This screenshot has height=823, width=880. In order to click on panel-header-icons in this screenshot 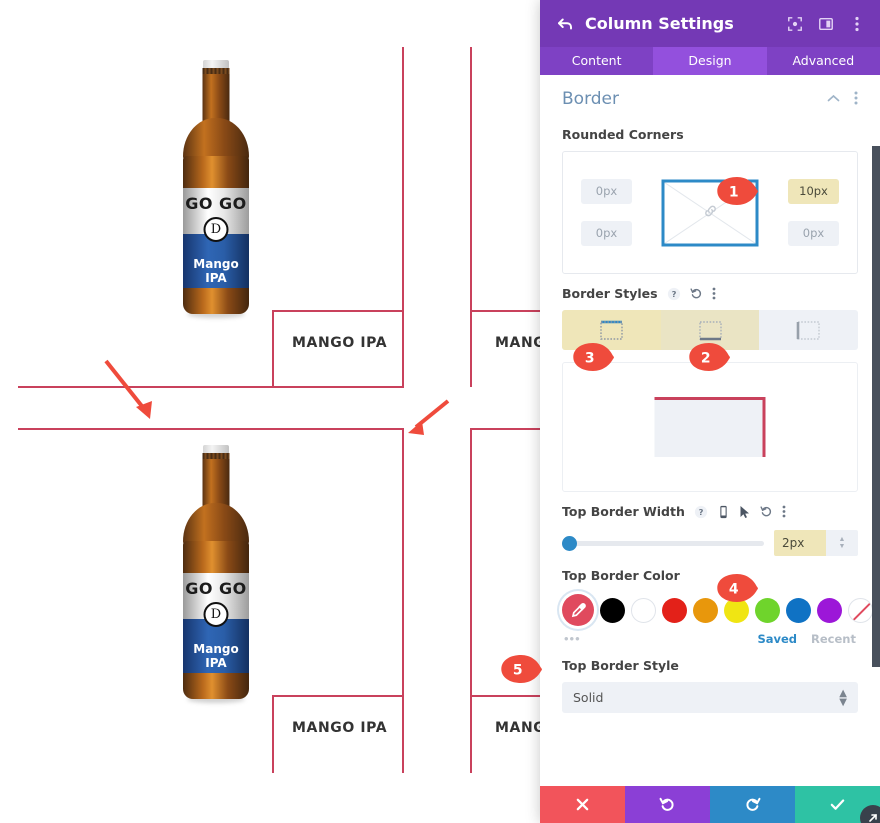, I will do `click(826, 24)`.